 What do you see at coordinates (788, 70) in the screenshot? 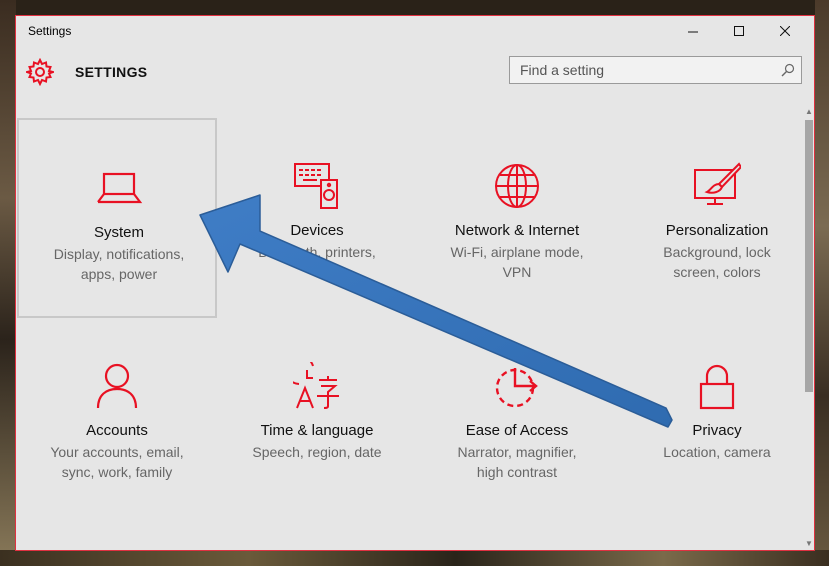
I see `search-icon` at bounding box center [788, 70].